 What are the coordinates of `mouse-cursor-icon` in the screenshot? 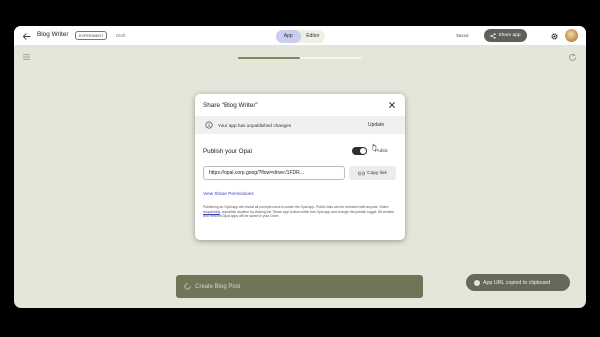 It's located at (374, 144).